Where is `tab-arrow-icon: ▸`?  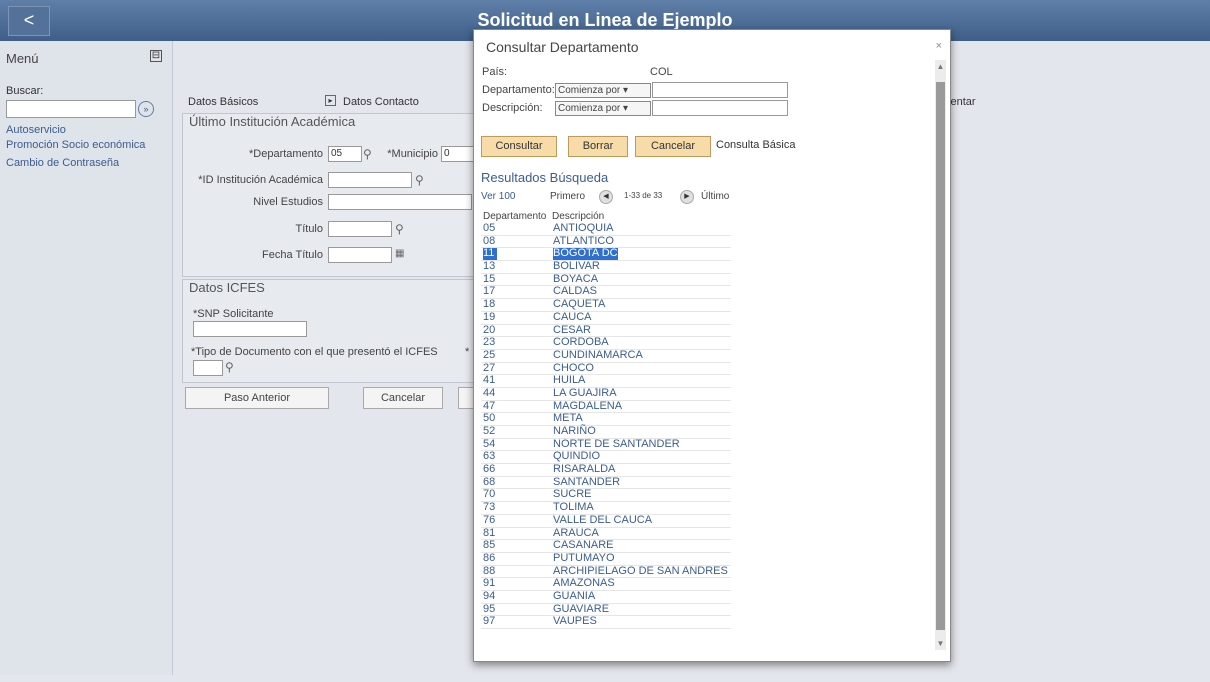 tab-arrow-icon: ▸ is located at coordinates (330, 100).